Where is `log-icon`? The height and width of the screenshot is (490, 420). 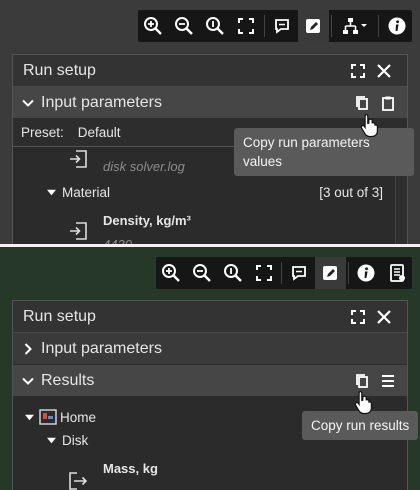 log-icon is located at coordinates (397, 273).